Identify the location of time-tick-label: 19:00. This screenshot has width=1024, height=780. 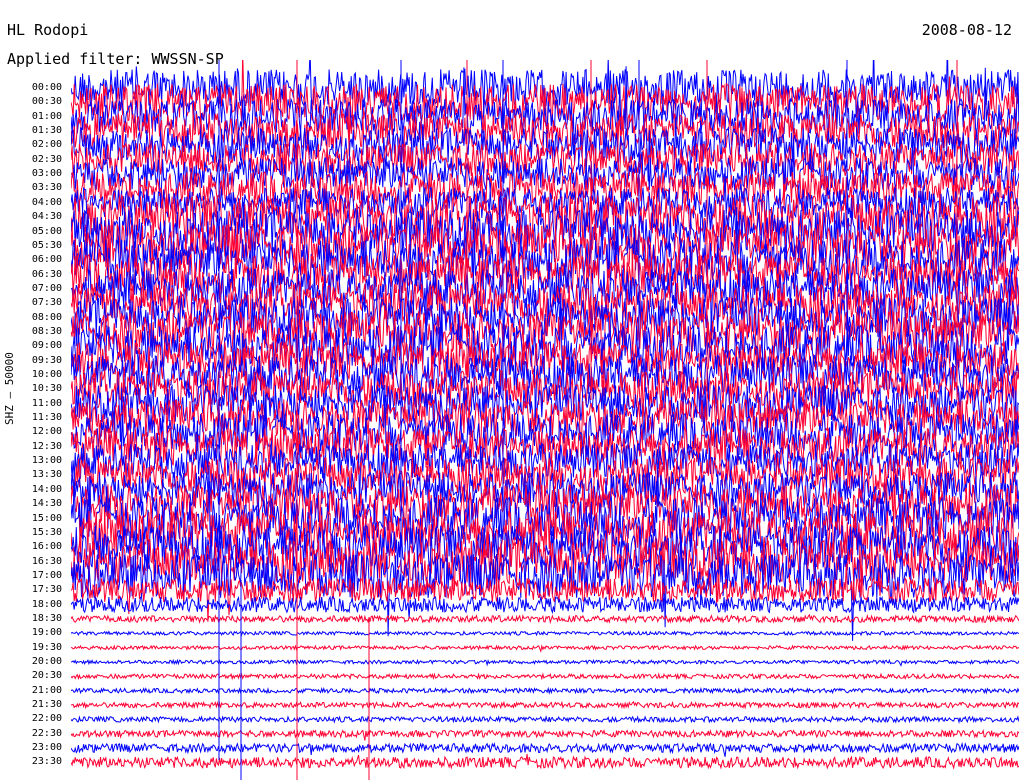
(46, 633).